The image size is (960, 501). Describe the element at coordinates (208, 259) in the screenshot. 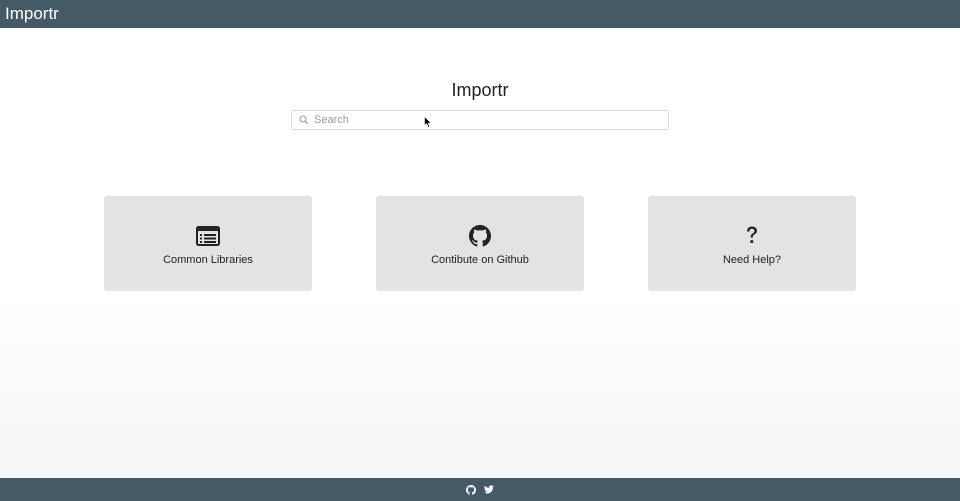

I see `card-label: Common Libraries` at that location.